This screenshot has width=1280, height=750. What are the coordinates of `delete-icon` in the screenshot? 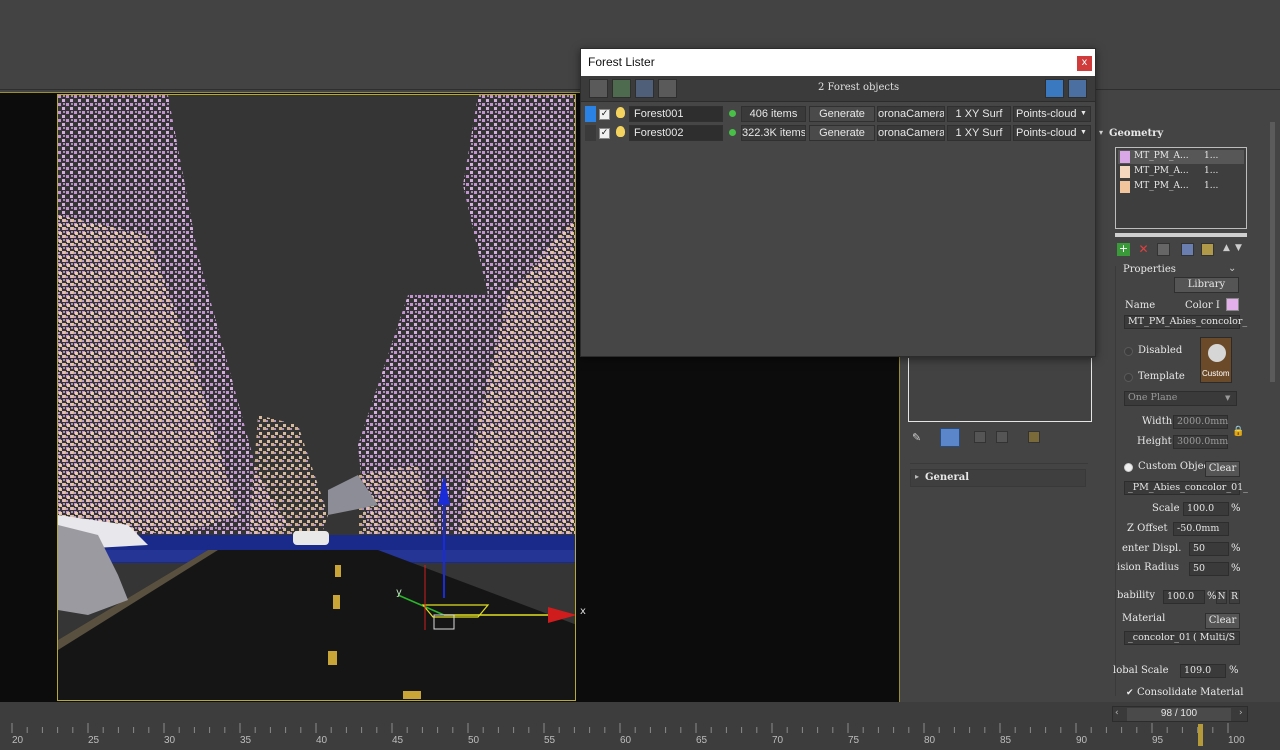 It's located at (1002, 437).